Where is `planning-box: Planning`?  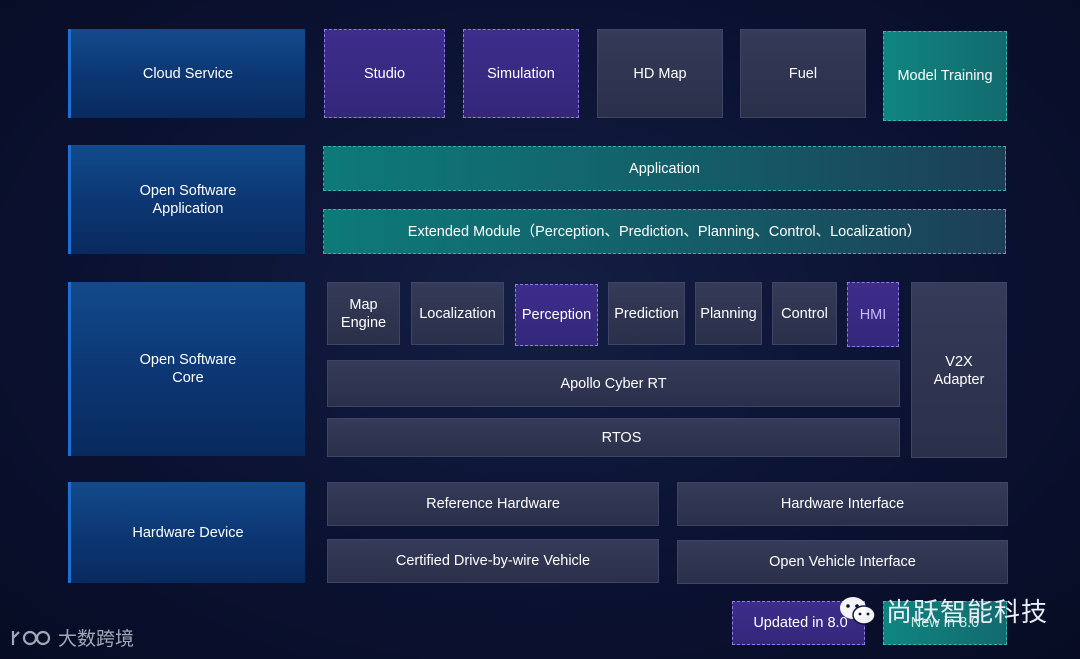 planning-box: Planning is located at coordinates (728, 313).